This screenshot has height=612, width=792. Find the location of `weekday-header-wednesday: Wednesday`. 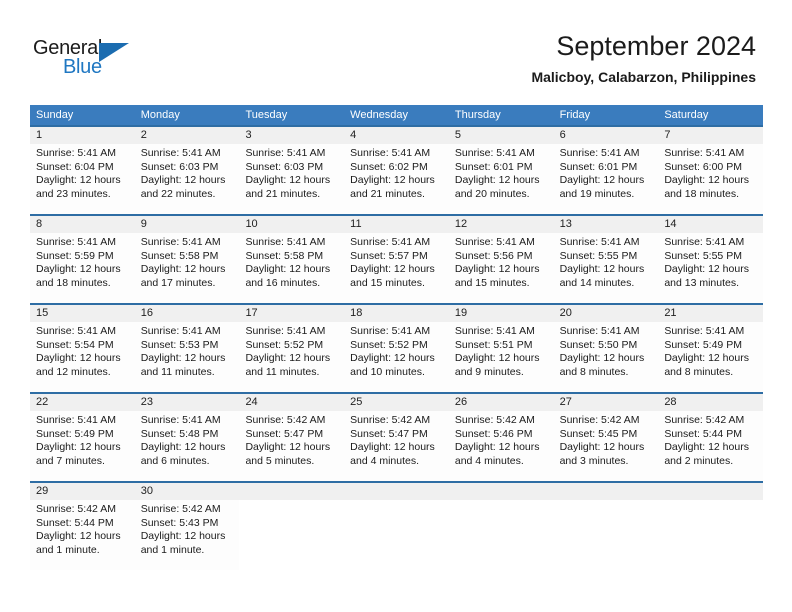

weekday-header-wednesday: Wednesday is located at coordinates (379, 115).